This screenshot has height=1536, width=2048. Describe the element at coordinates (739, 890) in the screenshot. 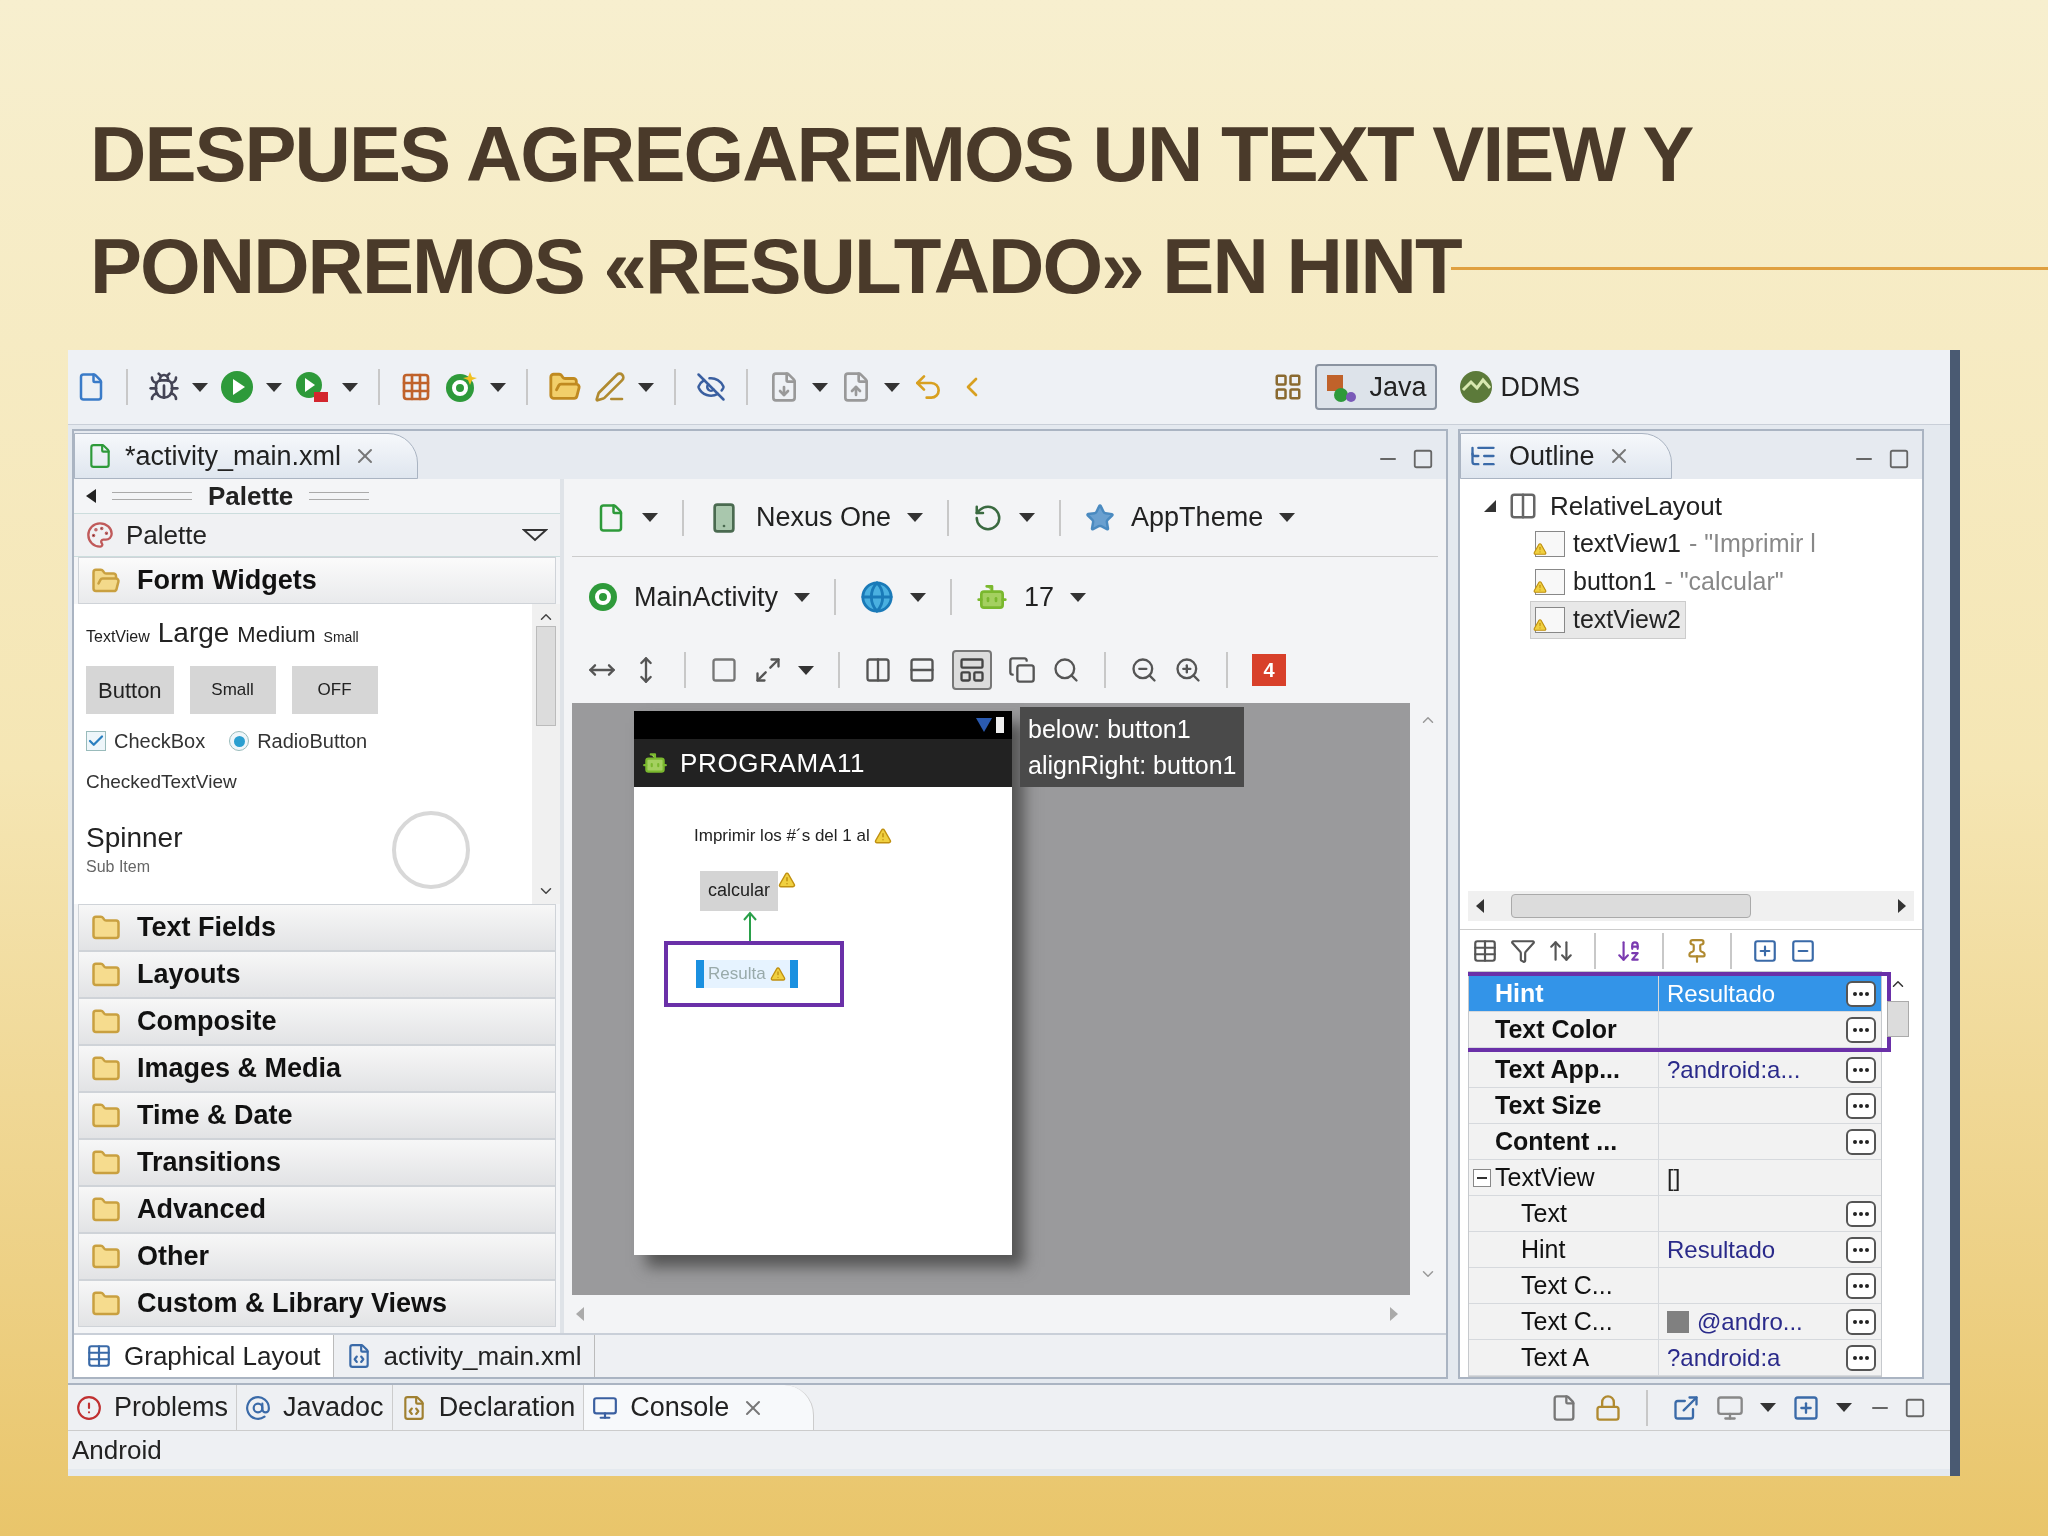

I see `calcular-button: calcular` at that location.